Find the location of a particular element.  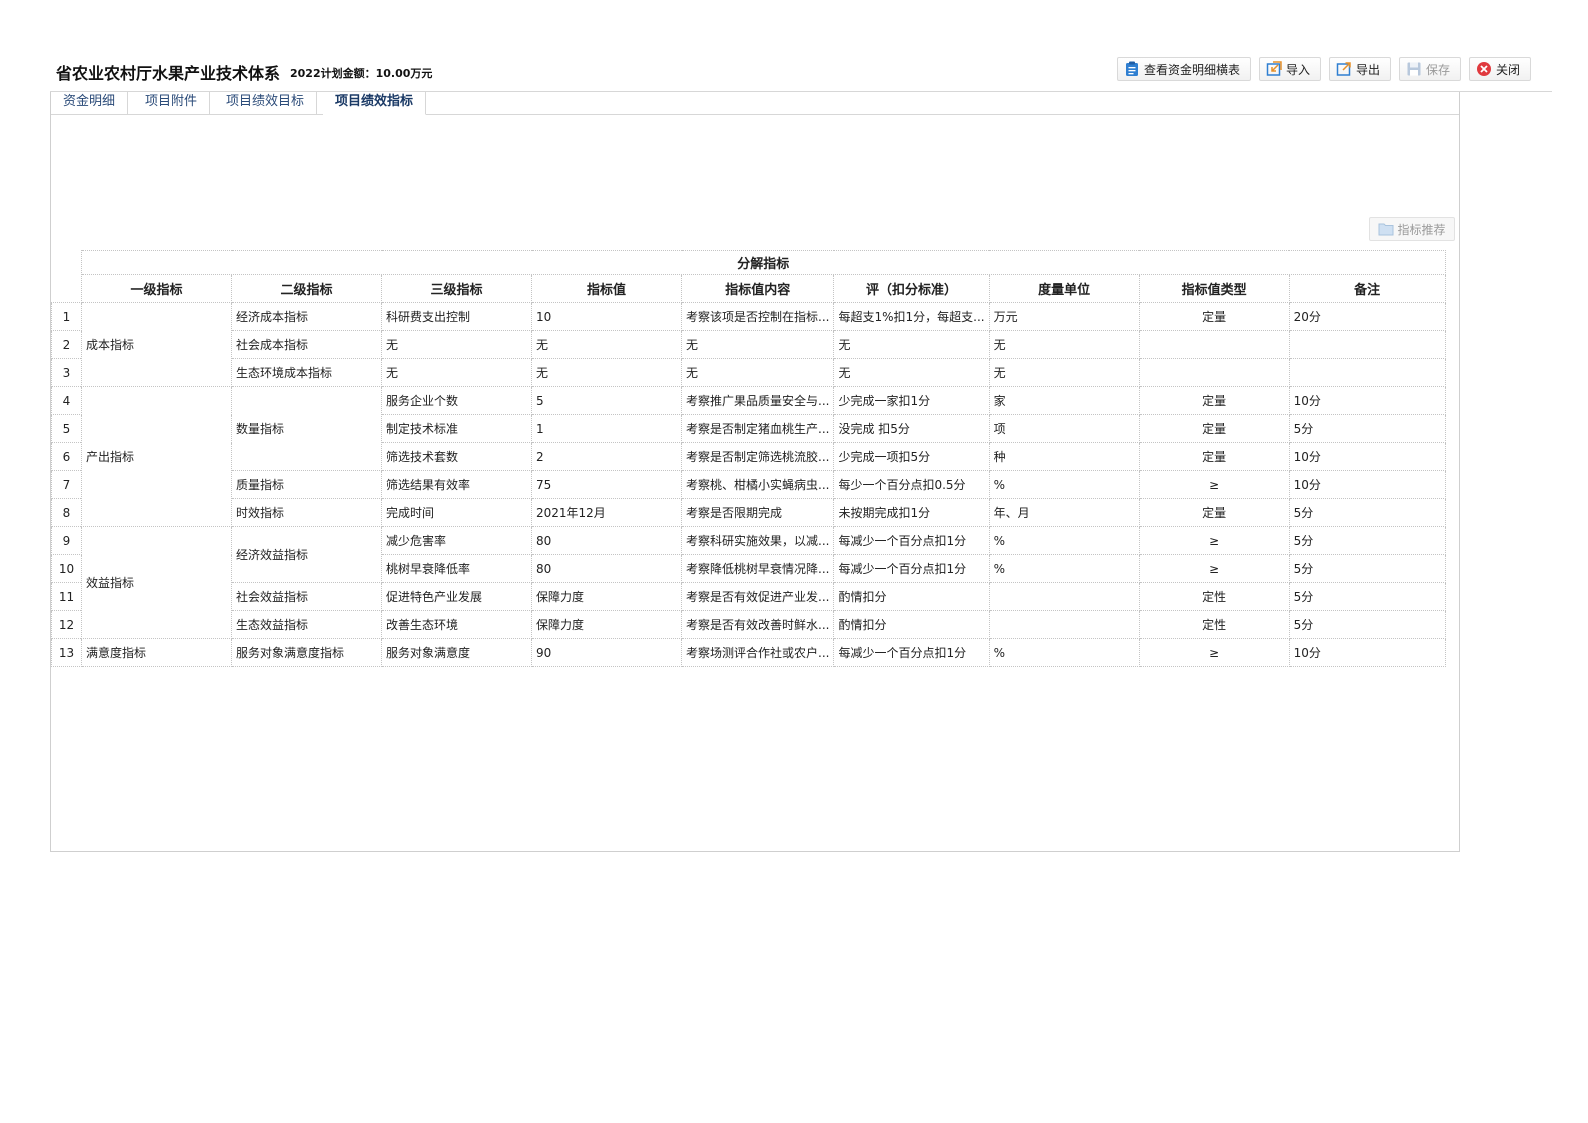

level3-cell: 科研费支出控制 is located at coordinates (456, 316).